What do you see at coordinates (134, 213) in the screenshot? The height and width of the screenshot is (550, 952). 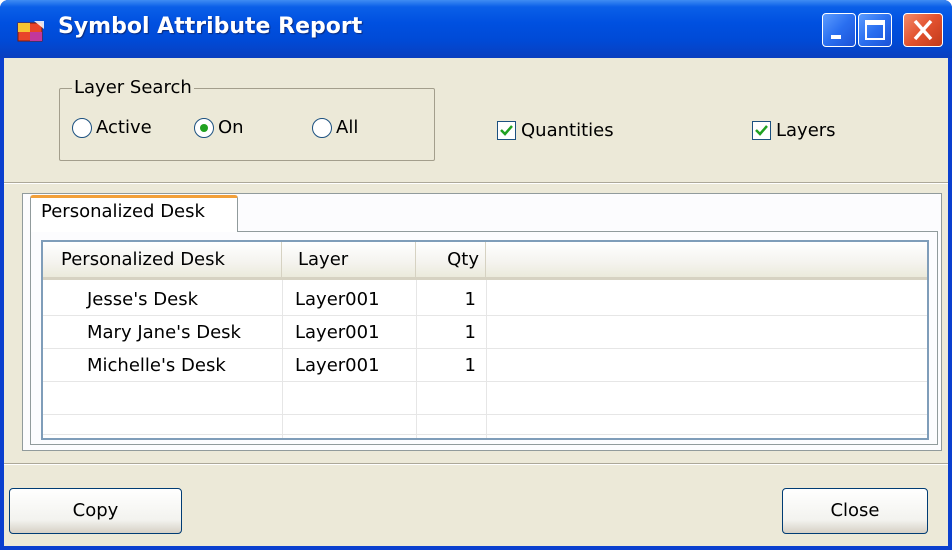 I see `tab-personalized-desk: Personalized Desk` at bounding box center [134, 213].